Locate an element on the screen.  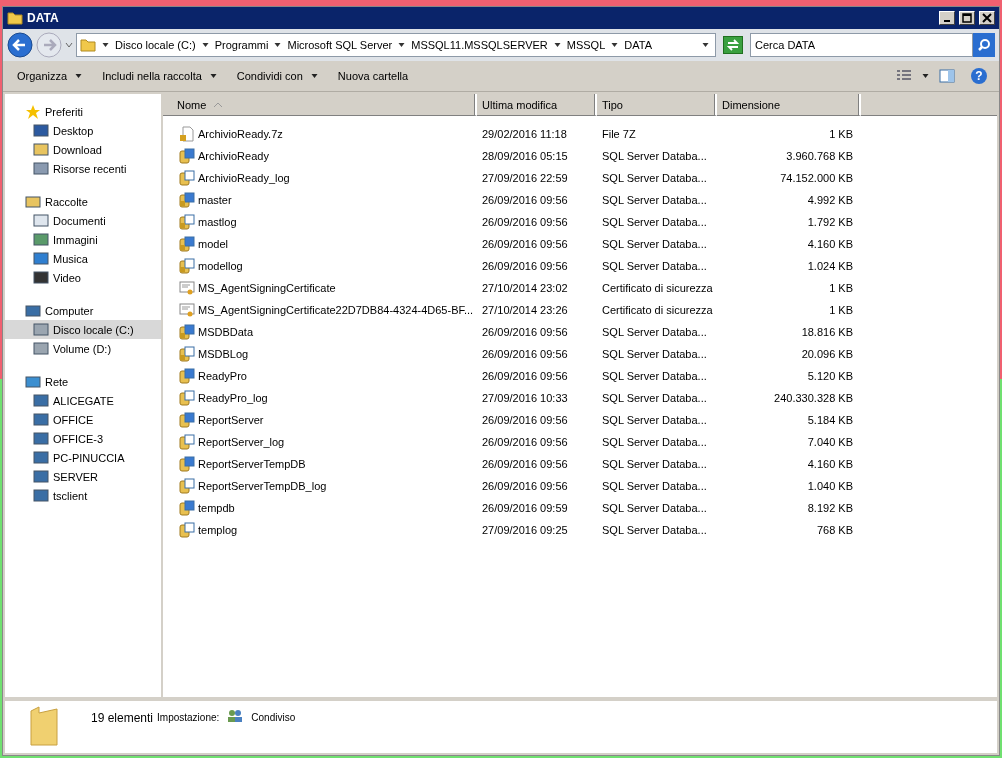
file-name: ReportServer_log is located at coordinates (241, 442).